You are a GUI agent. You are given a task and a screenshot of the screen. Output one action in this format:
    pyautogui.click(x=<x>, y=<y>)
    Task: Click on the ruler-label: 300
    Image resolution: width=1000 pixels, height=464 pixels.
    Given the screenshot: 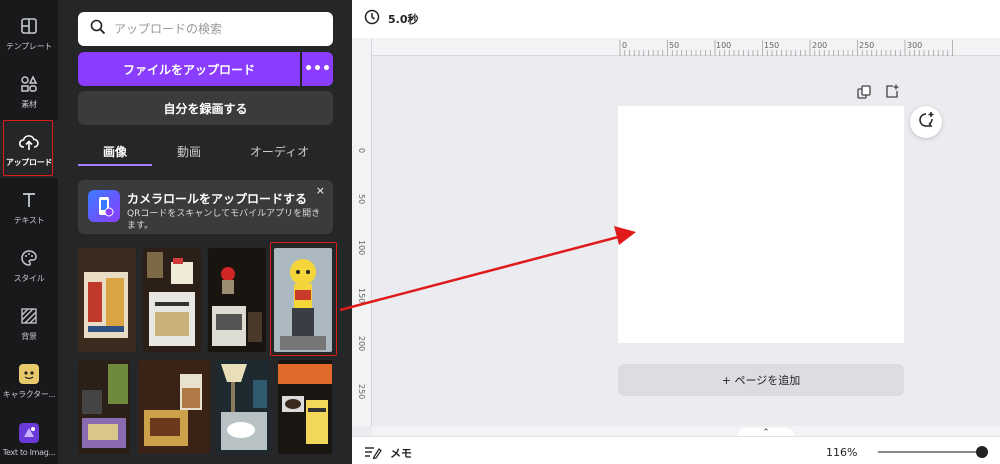 What is the action you would take?
    pyautogui.click(x=915, y=45)
    